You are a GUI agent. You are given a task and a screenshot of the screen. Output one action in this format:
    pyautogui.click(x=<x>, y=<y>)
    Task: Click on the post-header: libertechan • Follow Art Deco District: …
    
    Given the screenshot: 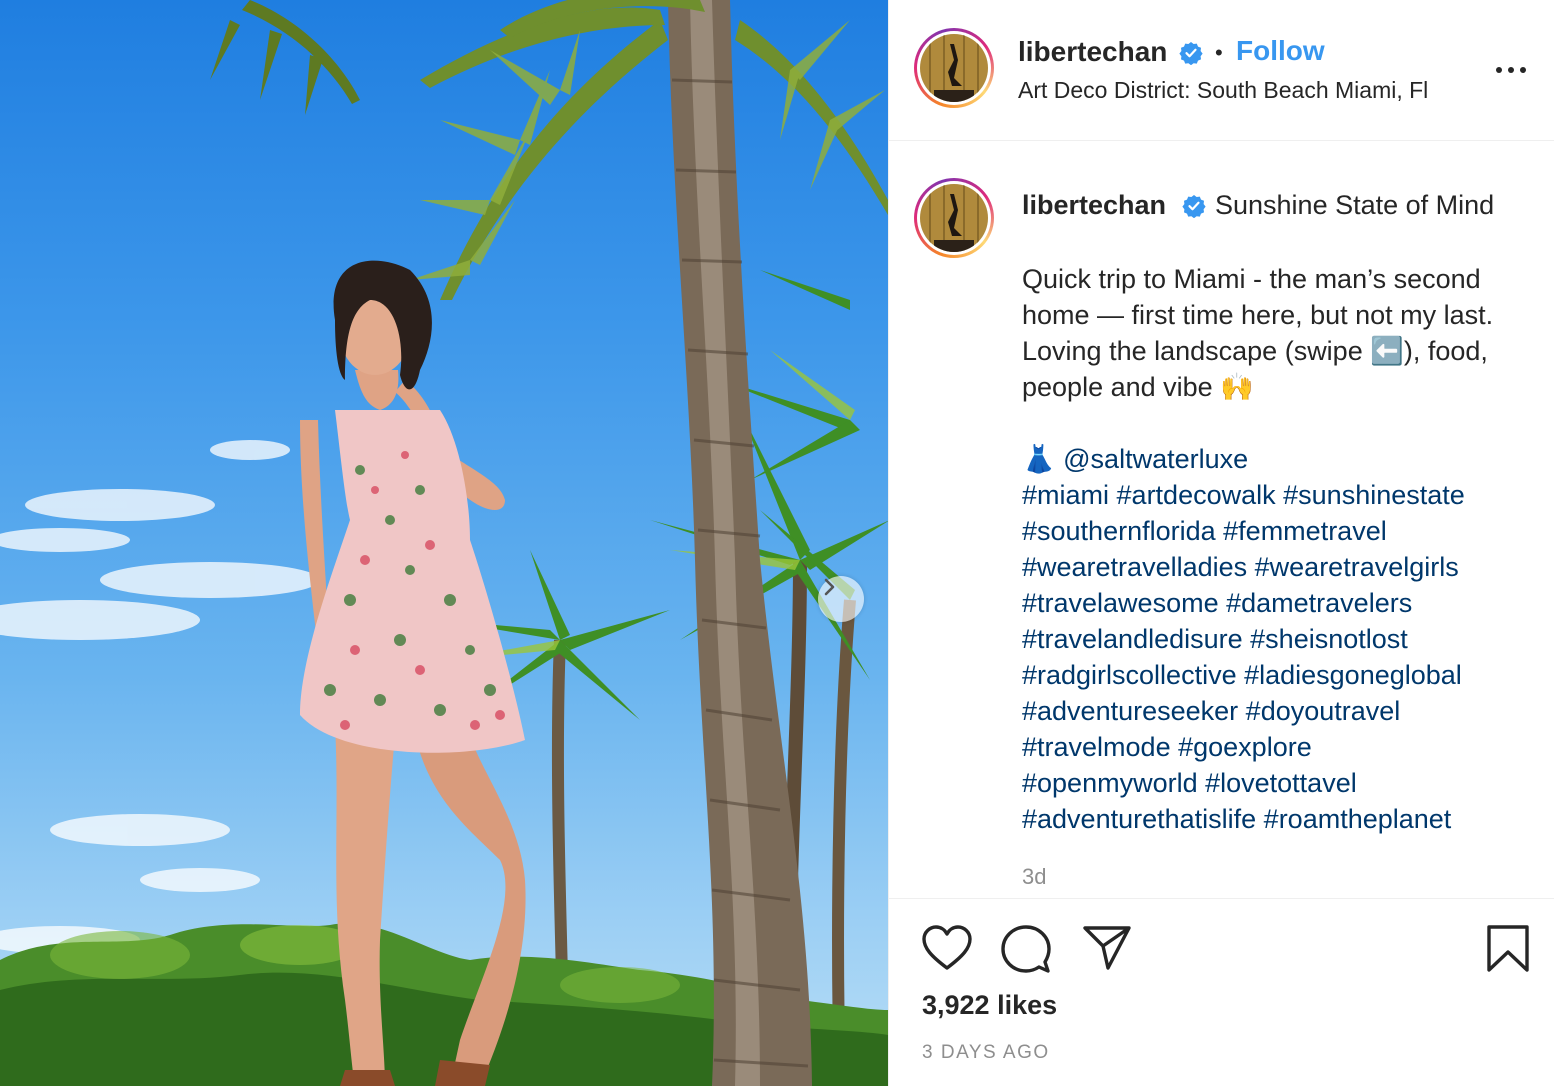 What is the action you would take?
    pyautogui.click(x=1221, y=70)
    